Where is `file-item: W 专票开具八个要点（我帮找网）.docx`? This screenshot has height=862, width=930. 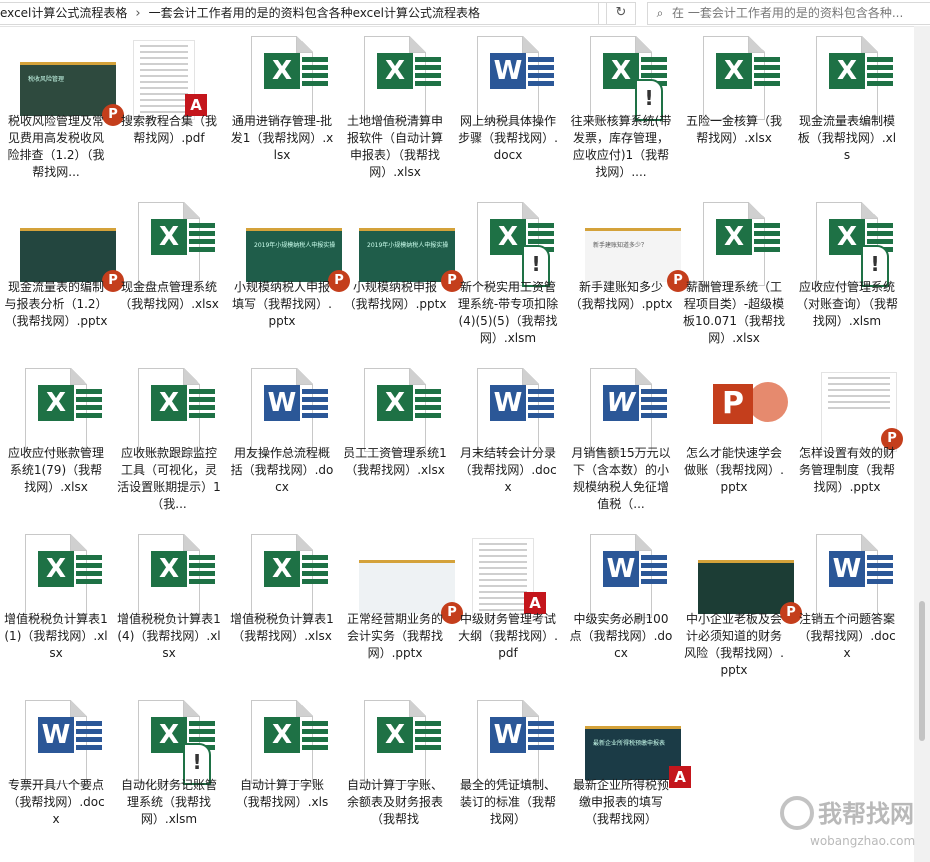
file-item: W 专票开具八个要点（我帮找网）.docx is located at coordinates (56, 777).